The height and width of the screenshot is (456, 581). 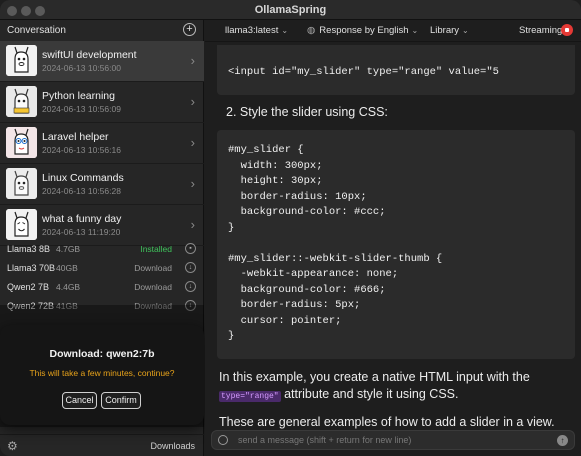 What do you see at coordinates (369, 393) in the screenshot?
I see `explanation-text: attribute and style it using CSS.` at bounding box center [369, 393].